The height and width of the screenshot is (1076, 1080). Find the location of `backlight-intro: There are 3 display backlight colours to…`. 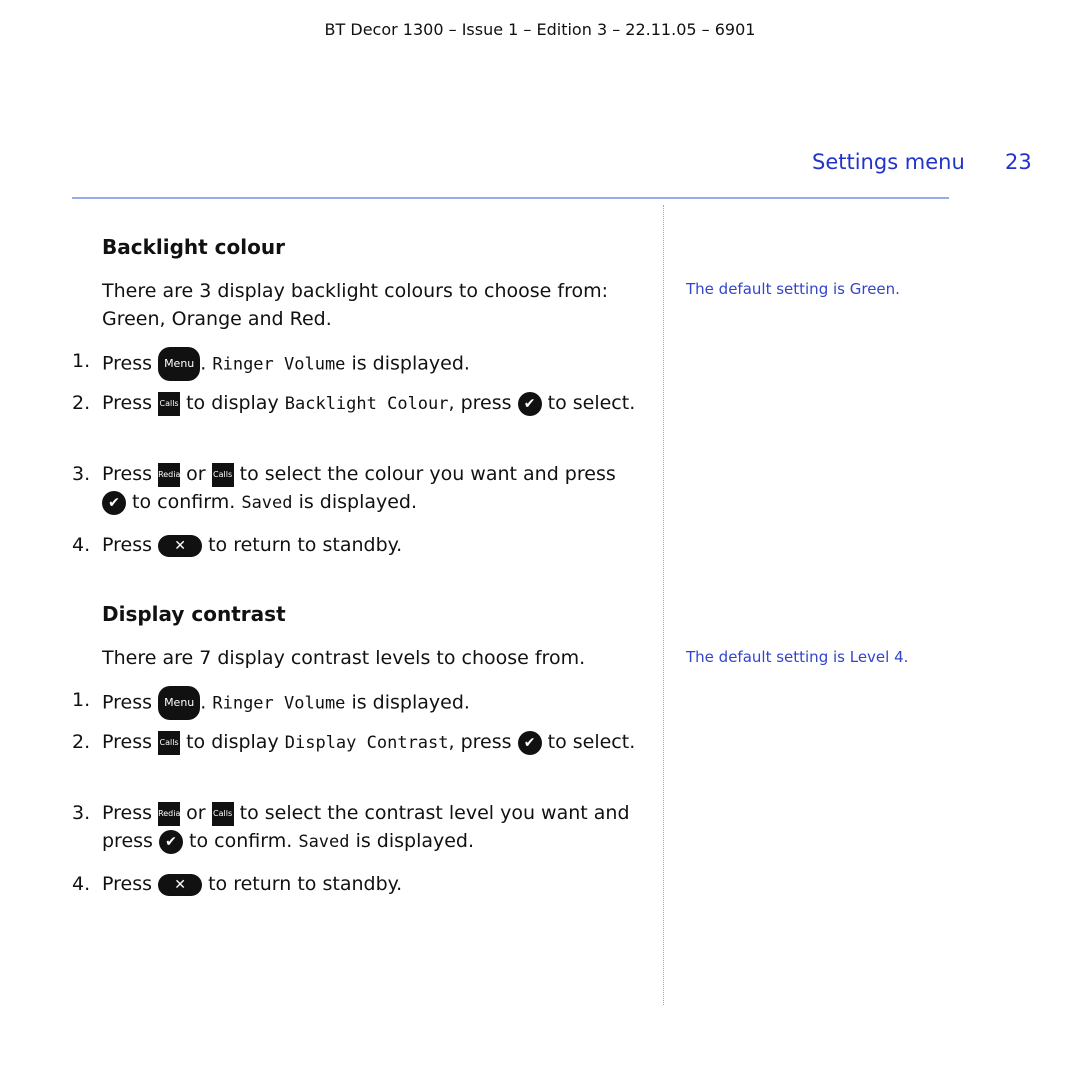

backlight-intro: There are 3 display backlight colours to… is located at coordinates (355, 305).